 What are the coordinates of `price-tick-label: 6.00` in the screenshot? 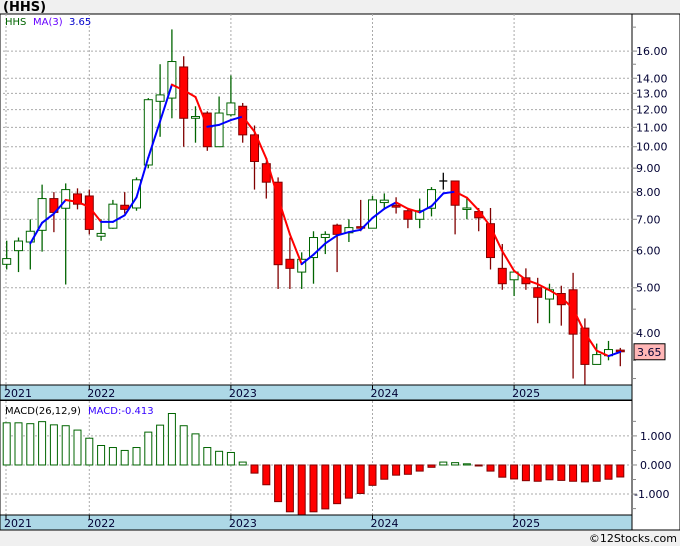 It's located at (648, 251).